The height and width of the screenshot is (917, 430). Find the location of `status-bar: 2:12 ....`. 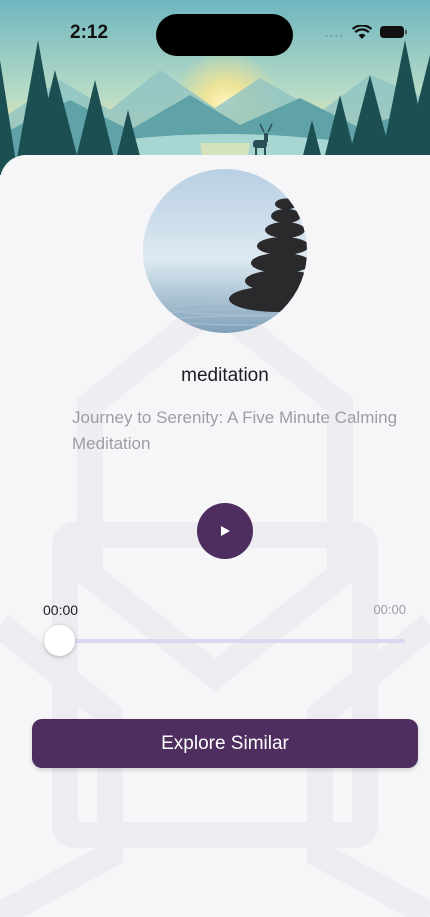

status-bar: 2:12 .... is located at coordinates (215, 35).